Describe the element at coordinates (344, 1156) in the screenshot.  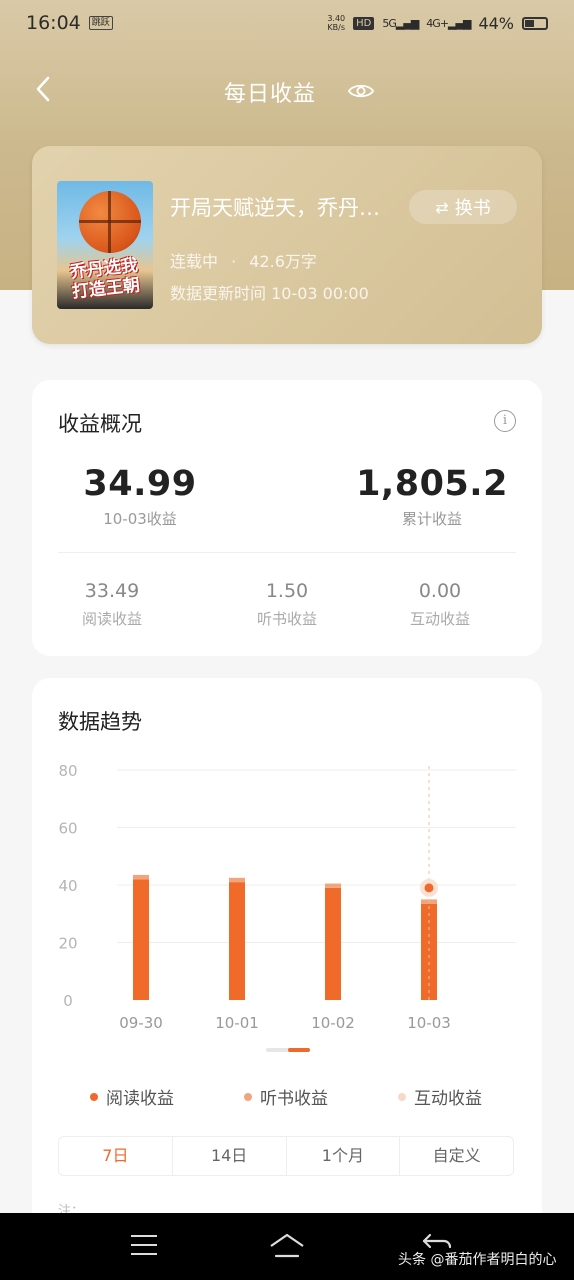
I see `tab-1-month: 1个月` at that location.